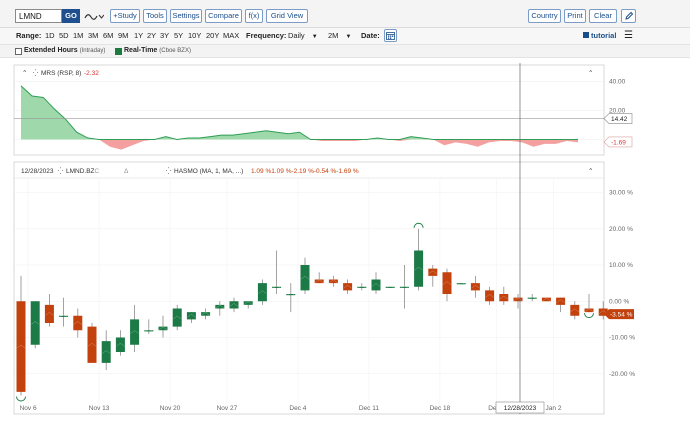  What do you see at coordinates (61, 170) in the screenshot?
I see `main-settings-icon: ⁛` at bounding box center [61, 170].